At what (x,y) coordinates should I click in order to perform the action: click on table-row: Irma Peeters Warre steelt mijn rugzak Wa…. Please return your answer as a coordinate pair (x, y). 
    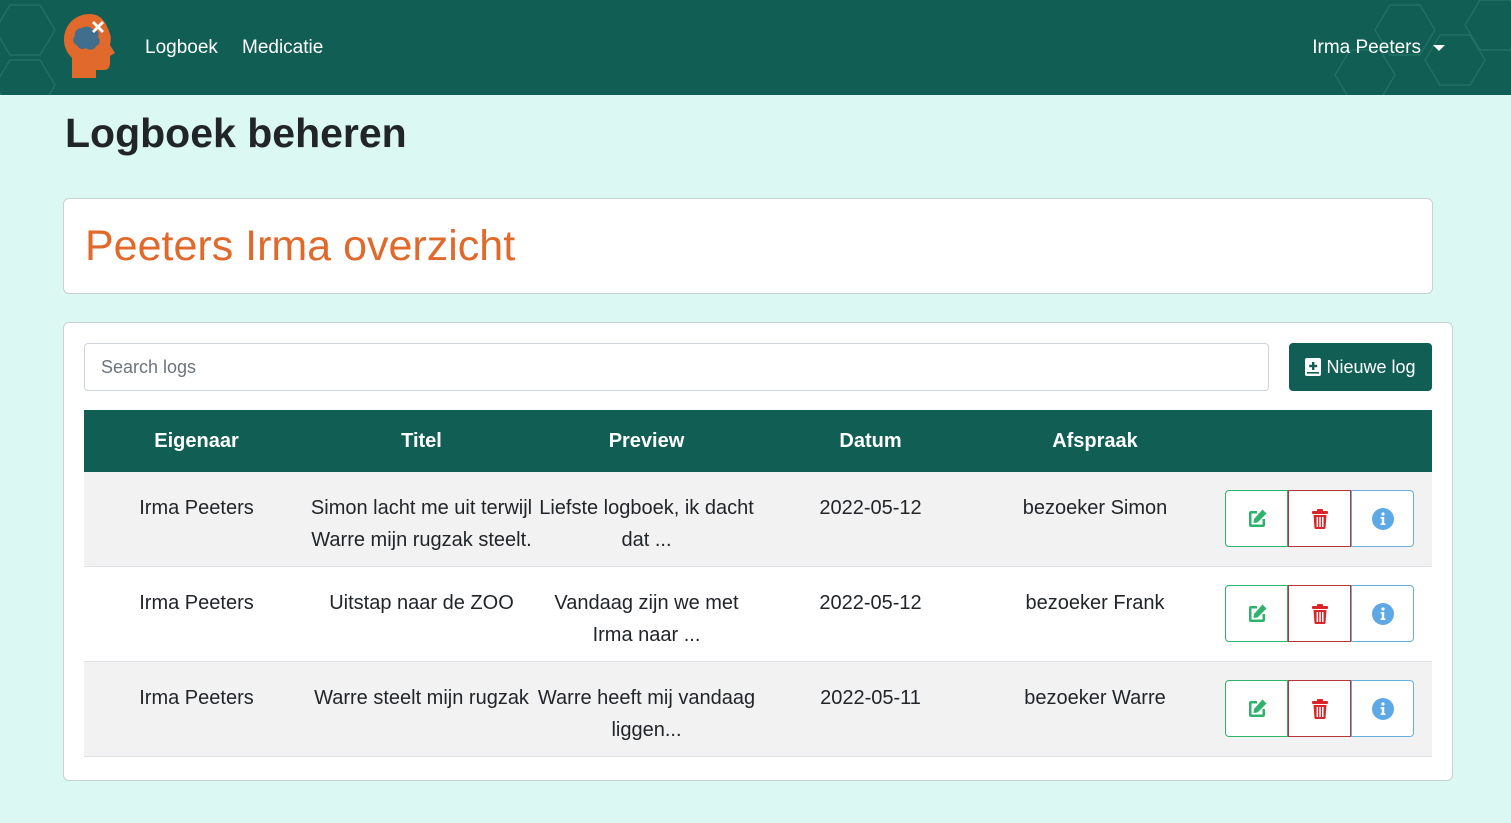
    Looking at the image, I should click on (758, 709).